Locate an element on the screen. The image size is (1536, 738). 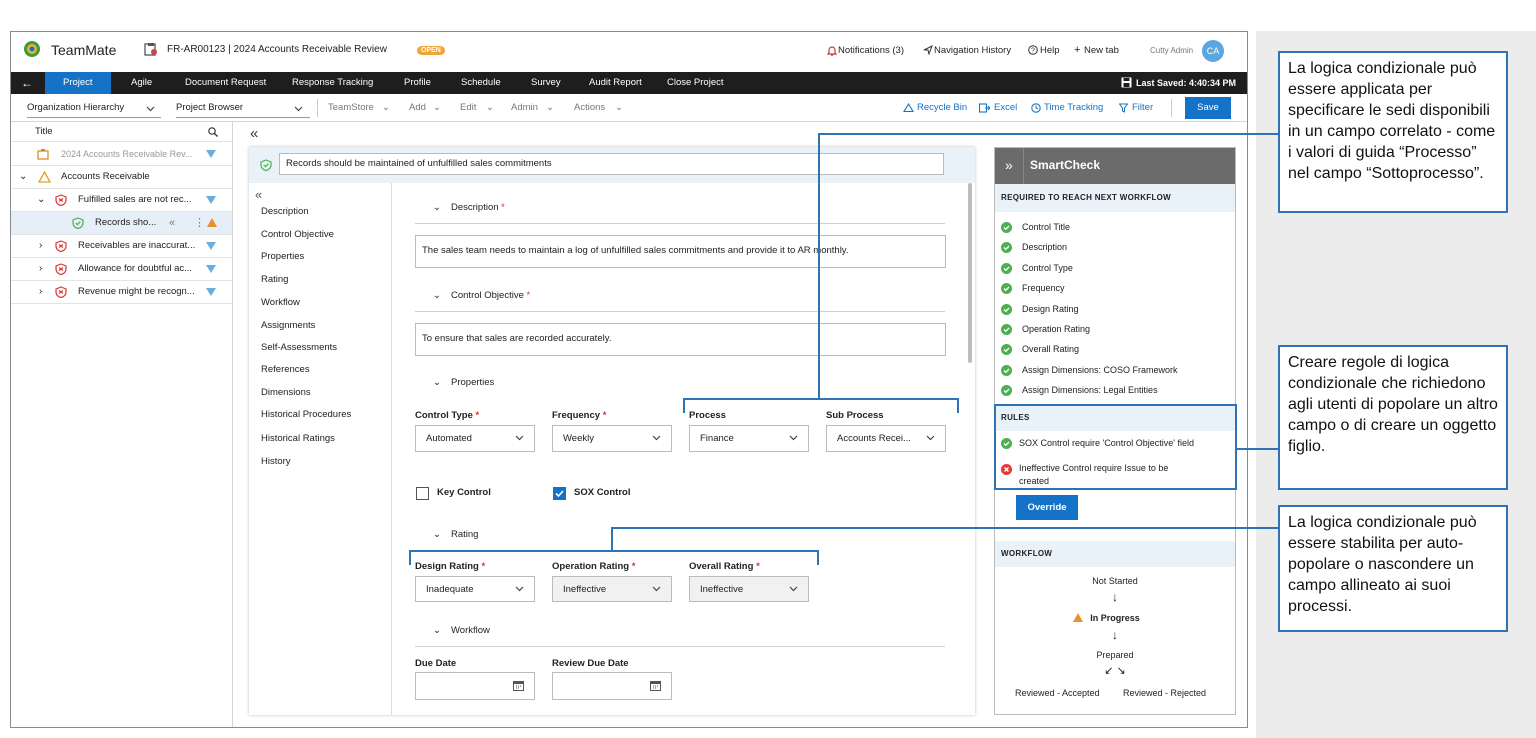
scrollbar-thumb is located at coordinates (970, 273).